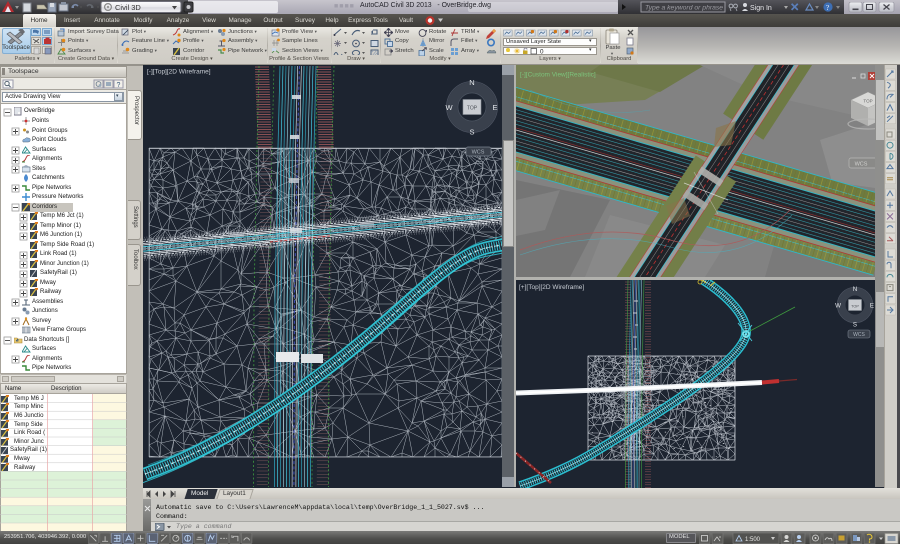  What do you see at coordinates (551, 287) in the screenshot?
I see `svg-text: [+][Top][2D Wireframe]` at bounding box center [551, 287].